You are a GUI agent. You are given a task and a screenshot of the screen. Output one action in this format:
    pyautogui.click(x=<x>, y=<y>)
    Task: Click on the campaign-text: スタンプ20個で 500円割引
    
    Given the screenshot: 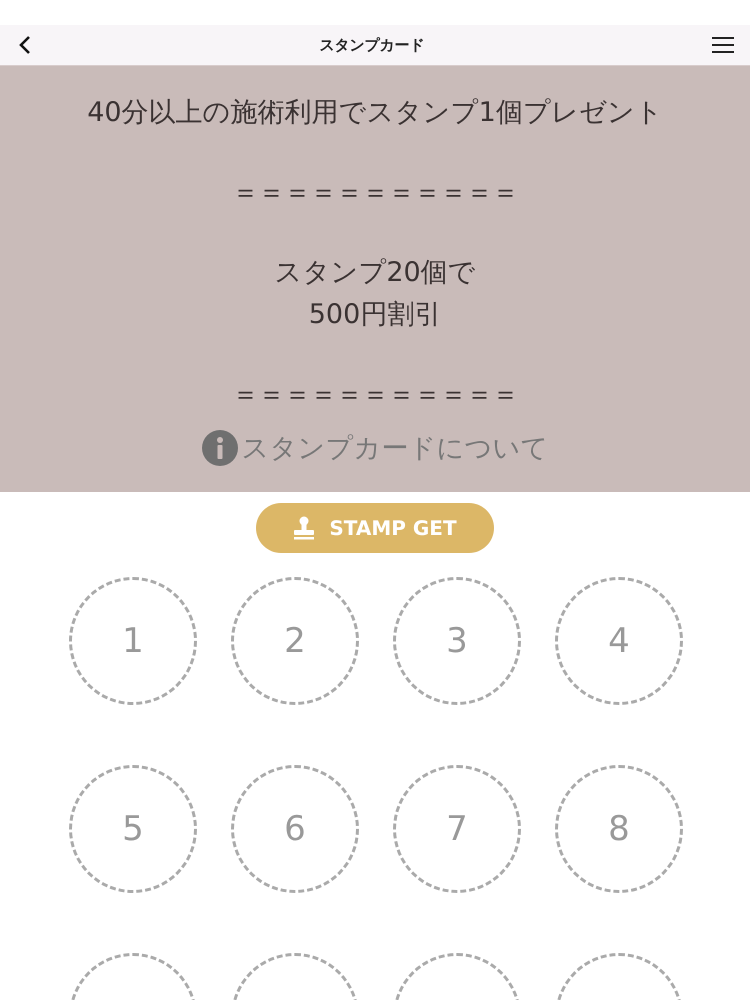 What is the action you would take?
    pyautogui.click(x=375, y=294)
    